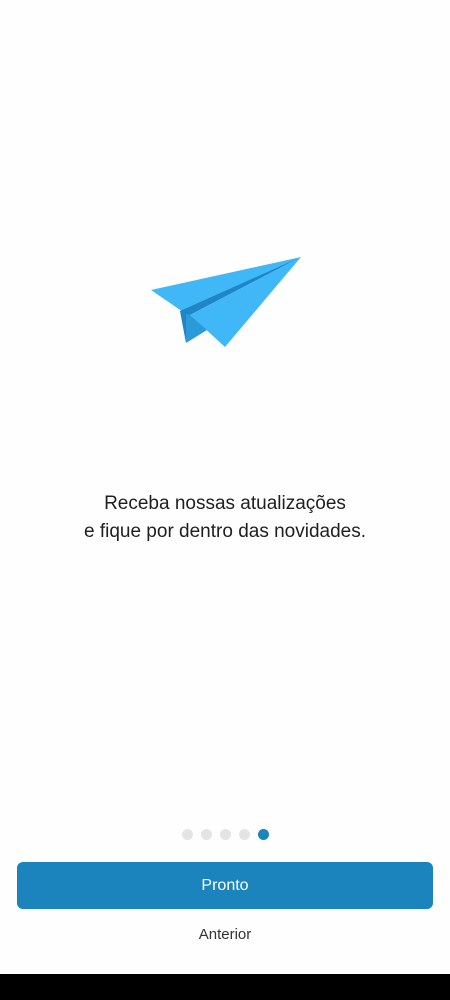 The width and height of the screenshot is (450, 1000). I want to click on page-indicator, so click(225, 835).